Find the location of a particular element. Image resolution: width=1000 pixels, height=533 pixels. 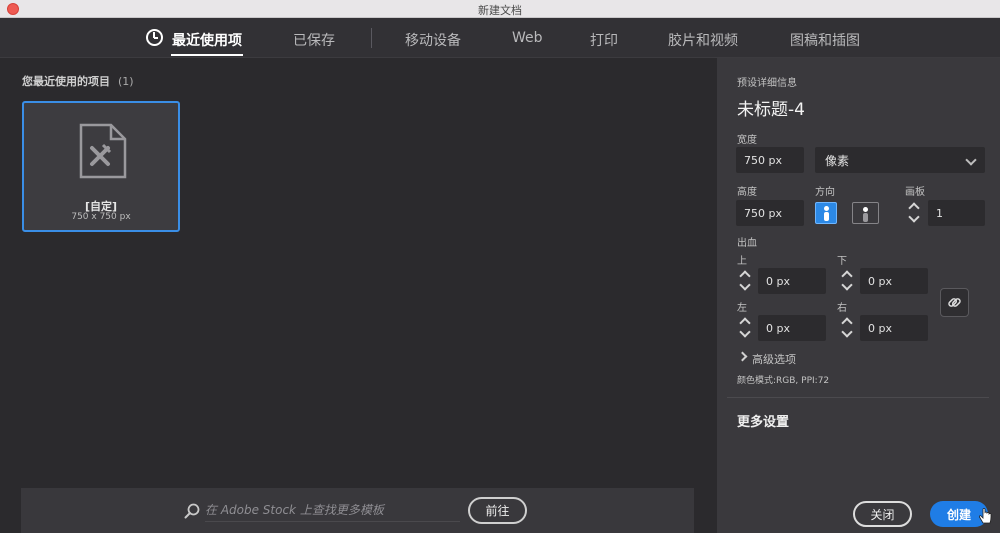

bleed-top-stepper-icon is located at coordinates (745, 281).